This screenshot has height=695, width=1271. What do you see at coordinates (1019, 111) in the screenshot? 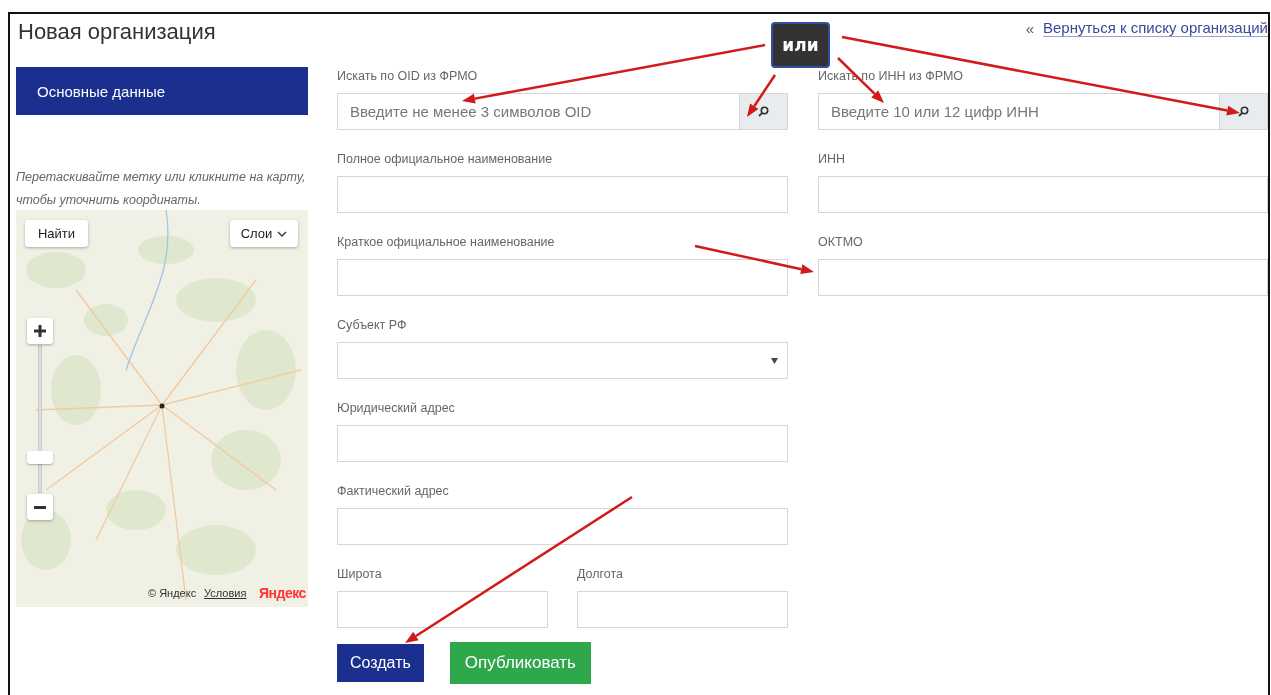
I see `search-field: Введите 10 или 12 цифр ИНН` at bounding box center [1019, 111].